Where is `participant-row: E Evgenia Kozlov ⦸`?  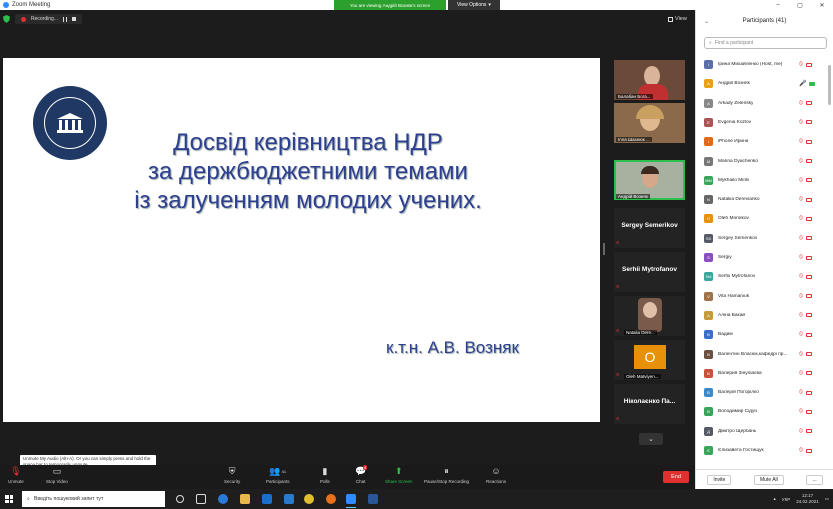 participant-row: E Evgenia Kozlov ⦸ is located at coordinates (764, 122).